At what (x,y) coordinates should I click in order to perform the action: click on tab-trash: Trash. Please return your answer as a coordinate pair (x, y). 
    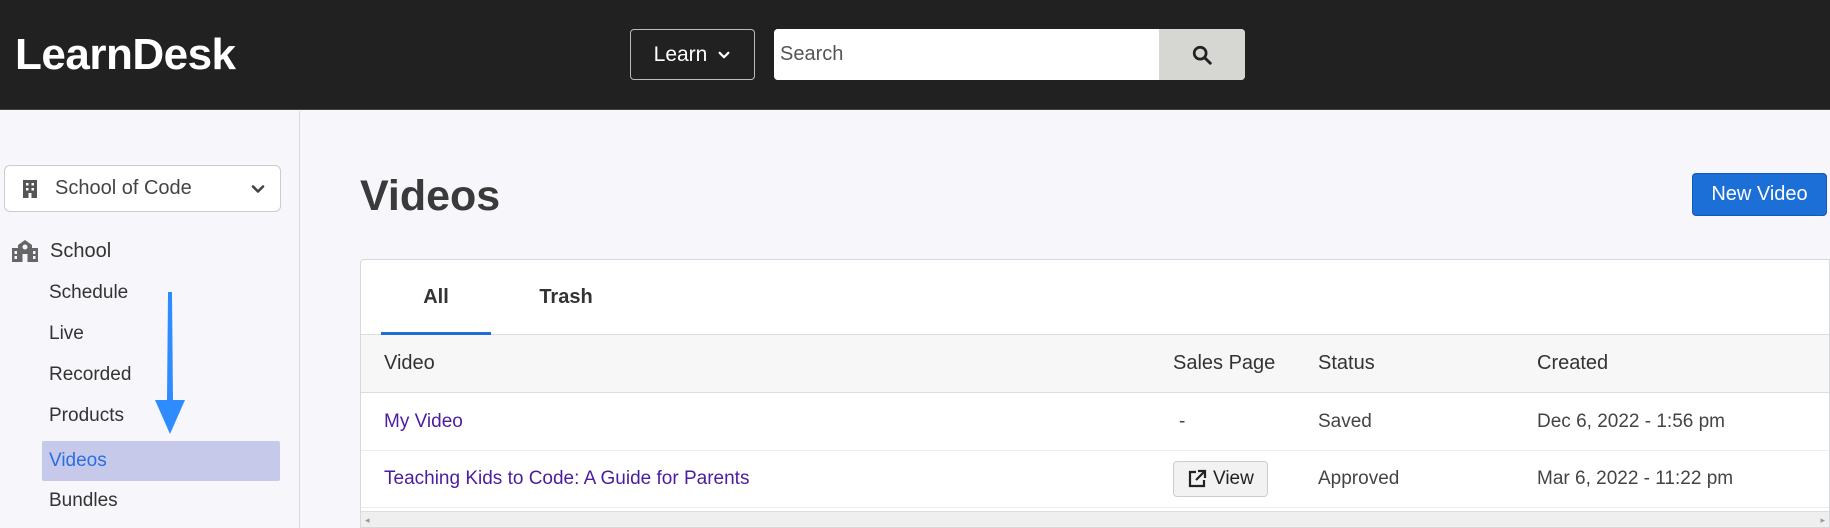
    Looking at the image, I should click on (566, 297).